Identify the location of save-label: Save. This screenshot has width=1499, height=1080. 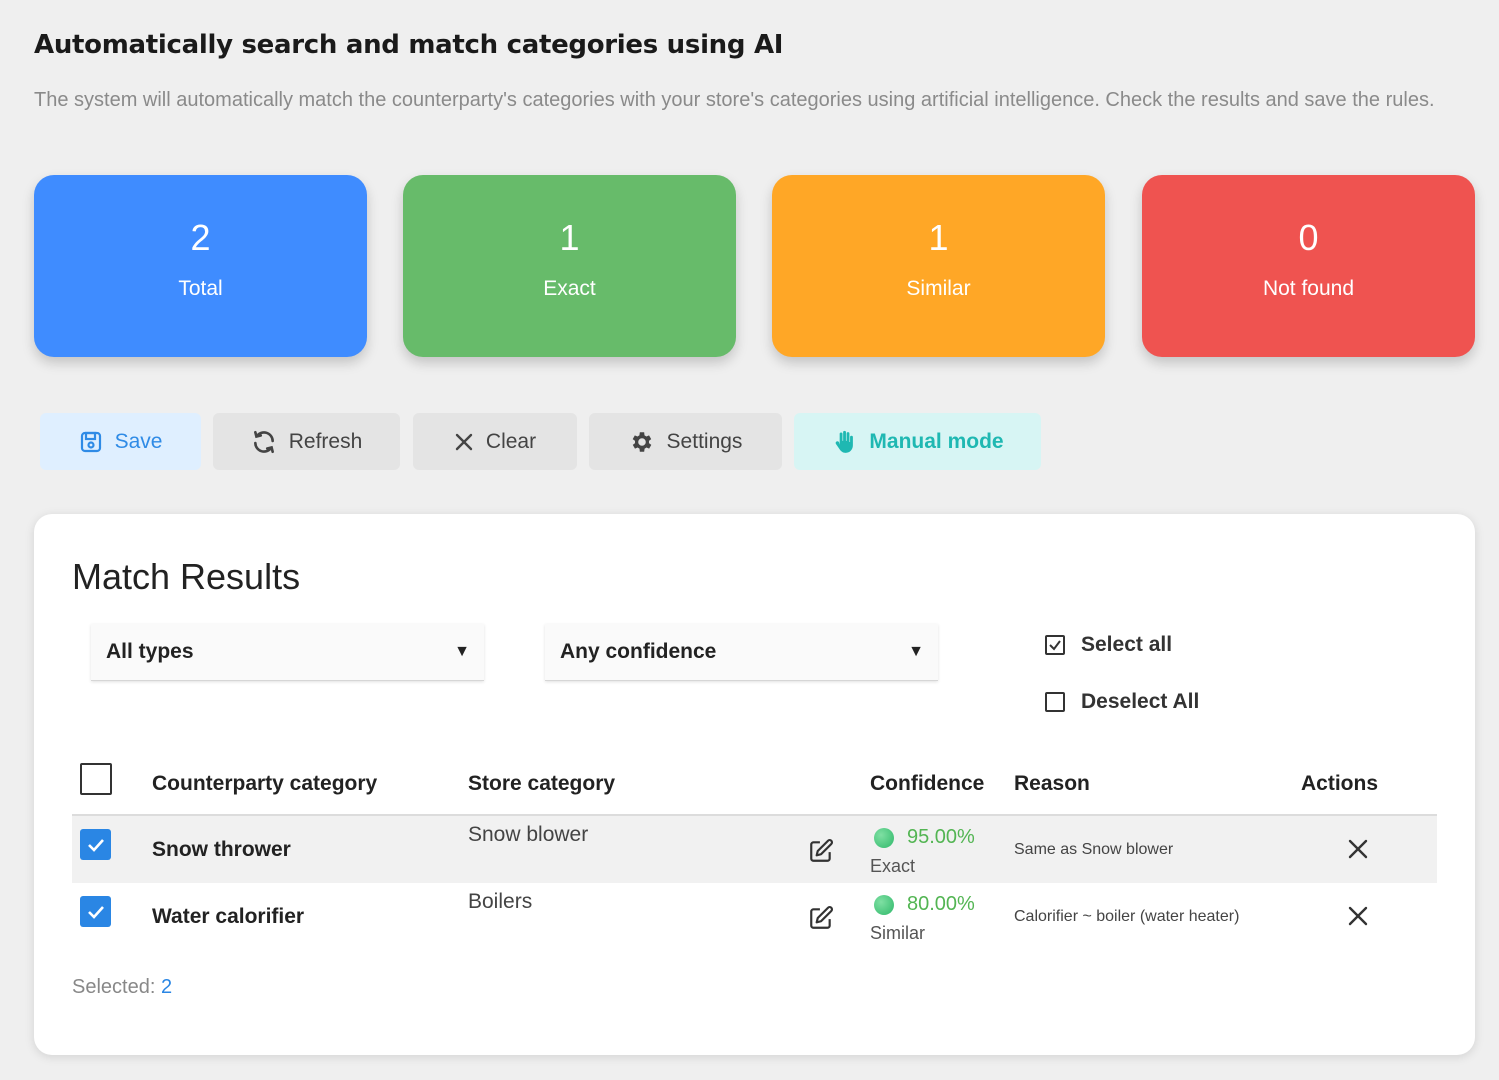
(138, 441).